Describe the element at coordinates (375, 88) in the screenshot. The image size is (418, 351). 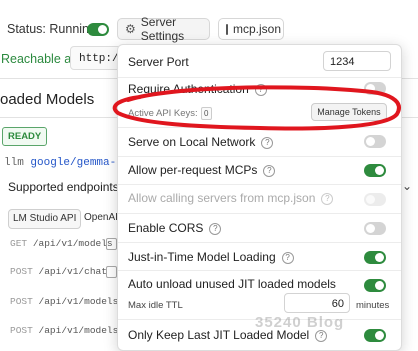
I see `require-auth-toggle` at that location.